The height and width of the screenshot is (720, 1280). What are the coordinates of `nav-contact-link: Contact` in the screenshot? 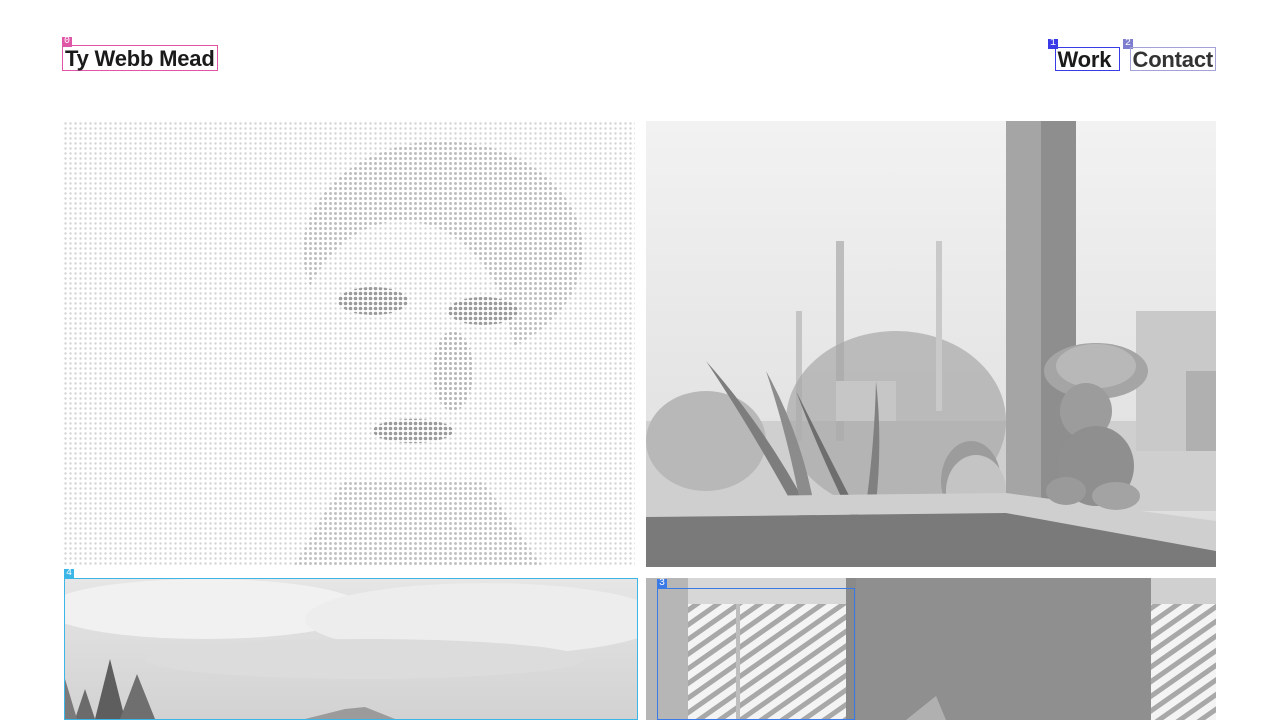 It's located at (1172, 59).